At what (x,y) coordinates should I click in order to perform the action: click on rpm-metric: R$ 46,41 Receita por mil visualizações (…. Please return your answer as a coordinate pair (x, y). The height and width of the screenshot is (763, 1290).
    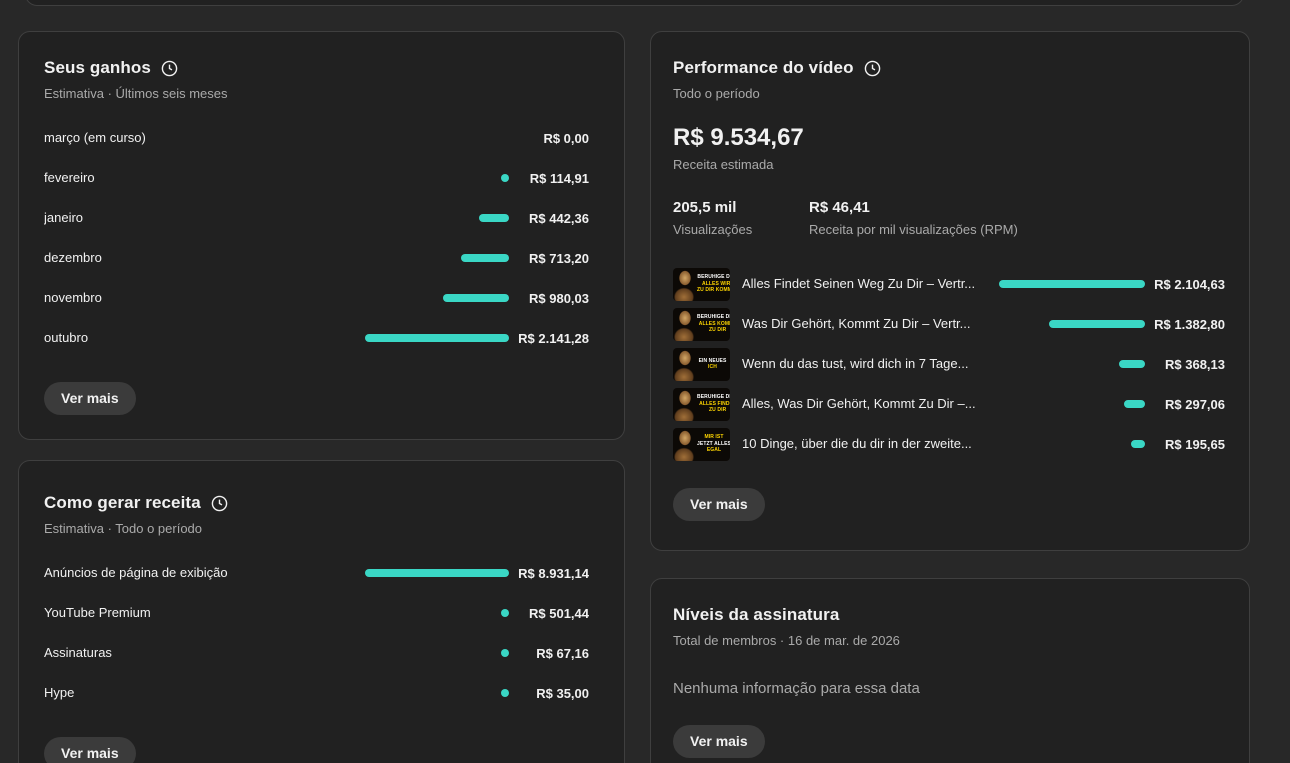
    Looking at the image, I should click on (913, 218).